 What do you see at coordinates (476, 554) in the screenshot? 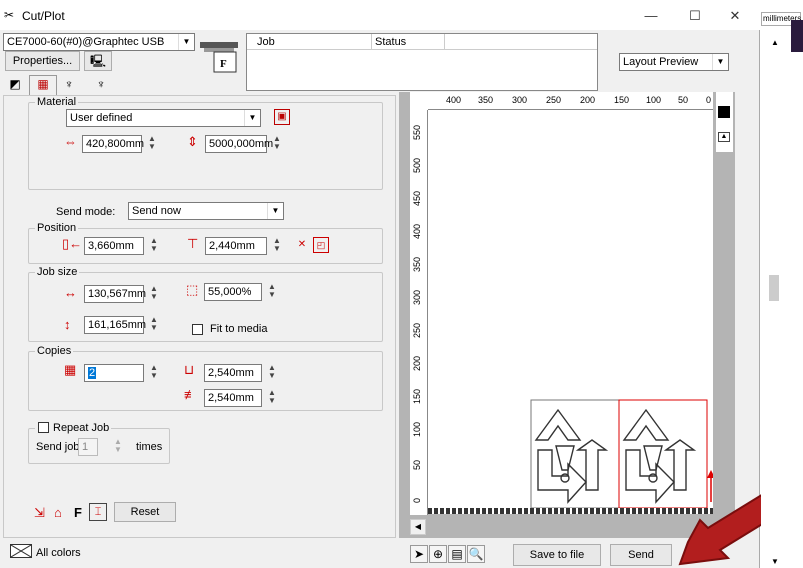
I see `zoom-fit-icon: 🔍` at bounding box center [476, 554].